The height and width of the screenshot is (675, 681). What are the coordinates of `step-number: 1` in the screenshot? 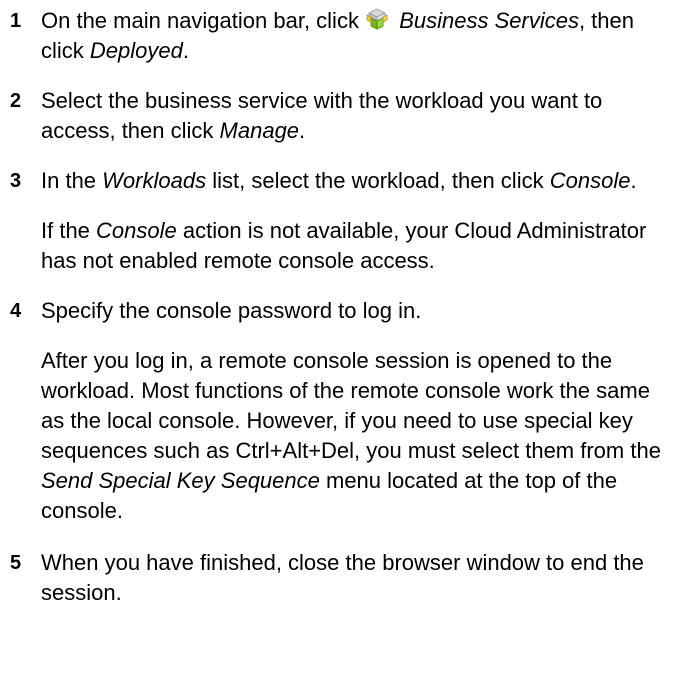 It's located at (16, 21).